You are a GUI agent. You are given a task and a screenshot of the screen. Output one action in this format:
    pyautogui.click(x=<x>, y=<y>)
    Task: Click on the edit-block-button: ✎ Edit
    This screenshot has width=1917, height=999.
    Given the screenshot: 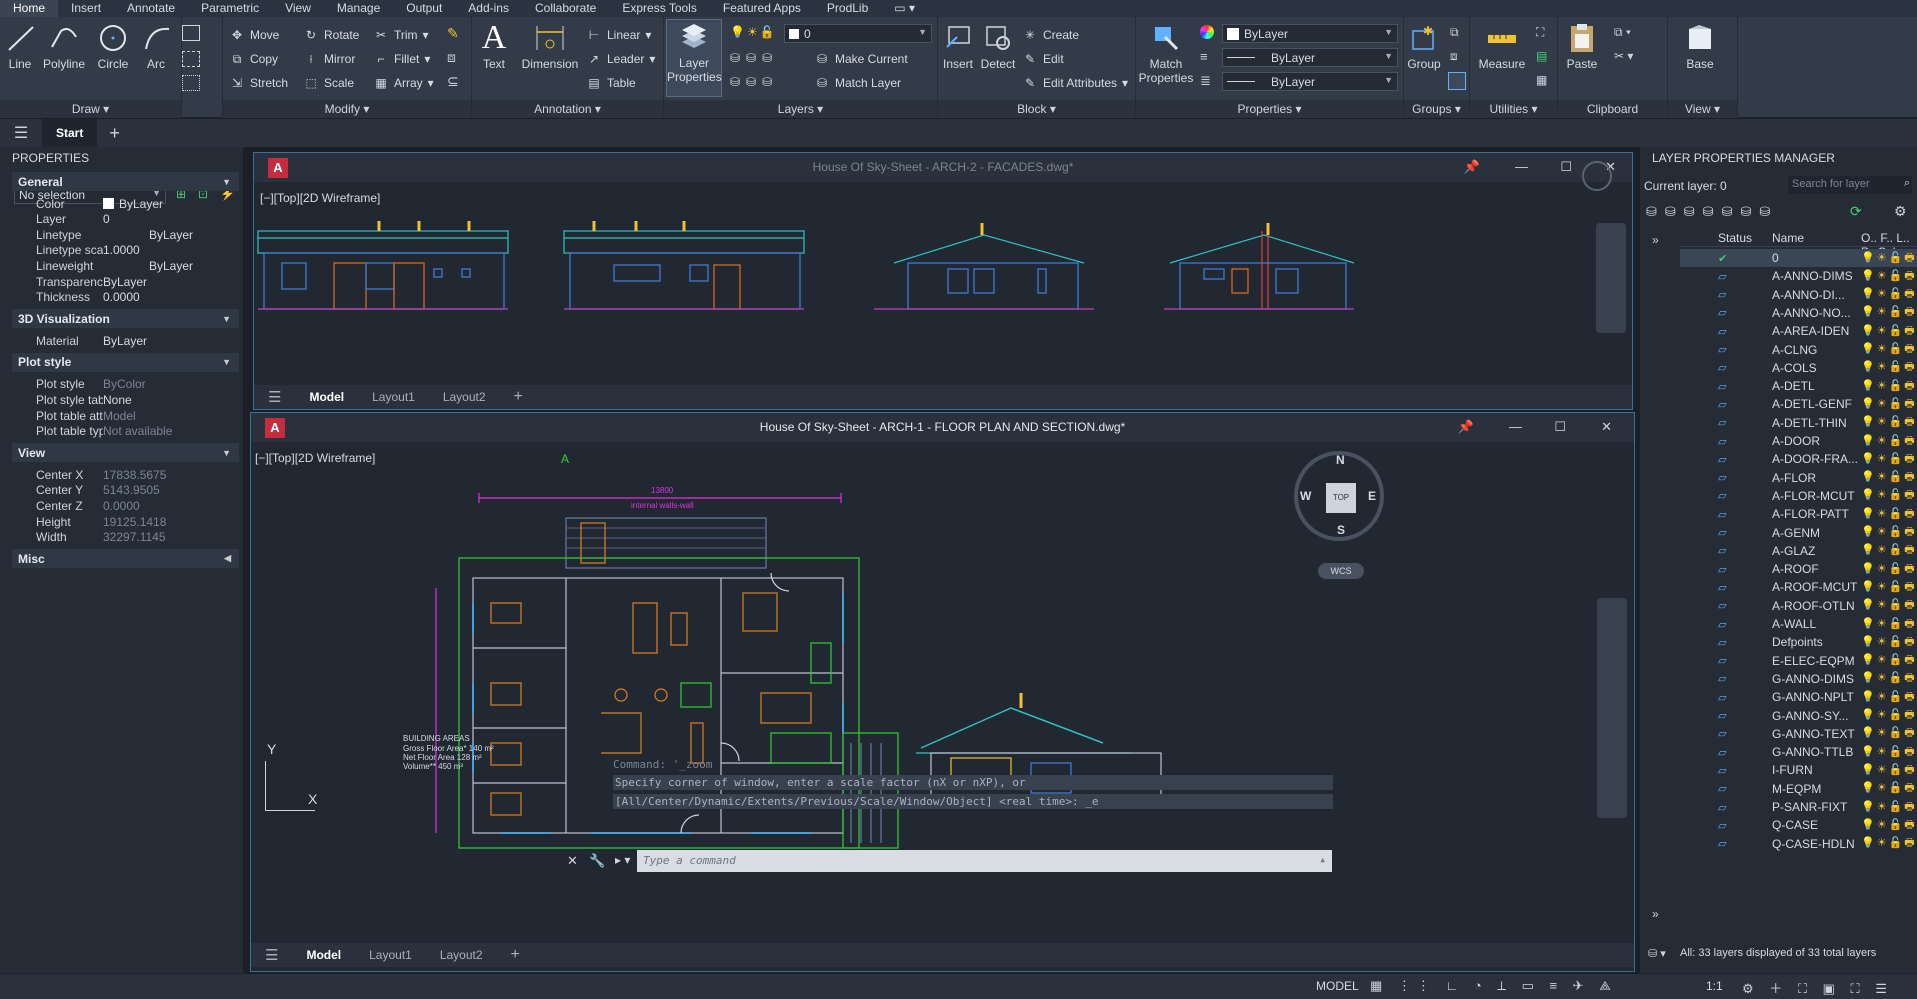 What is the action you would take?
    pyautogui.click(x=1043, y=59)
    